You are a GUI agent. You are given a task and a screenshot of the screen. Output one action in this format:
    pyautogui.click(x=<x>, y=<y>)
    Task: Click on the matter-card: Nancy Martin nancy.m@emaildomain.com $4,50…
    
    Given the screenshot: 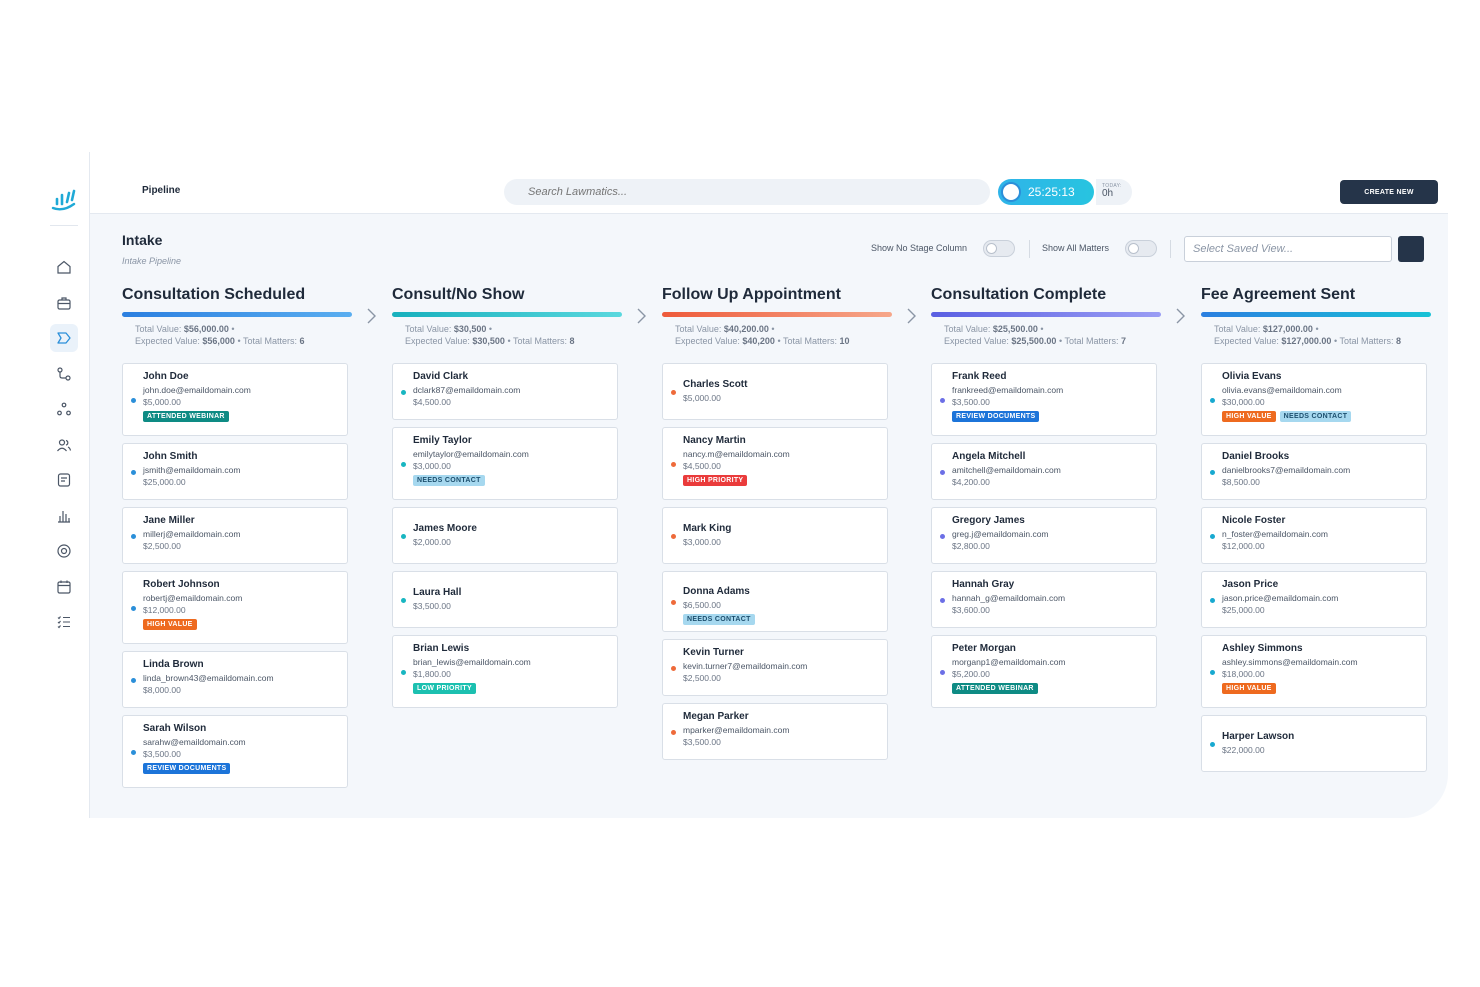 What is the action you would take?
    pyautogui.click(x=775, y=463)
    